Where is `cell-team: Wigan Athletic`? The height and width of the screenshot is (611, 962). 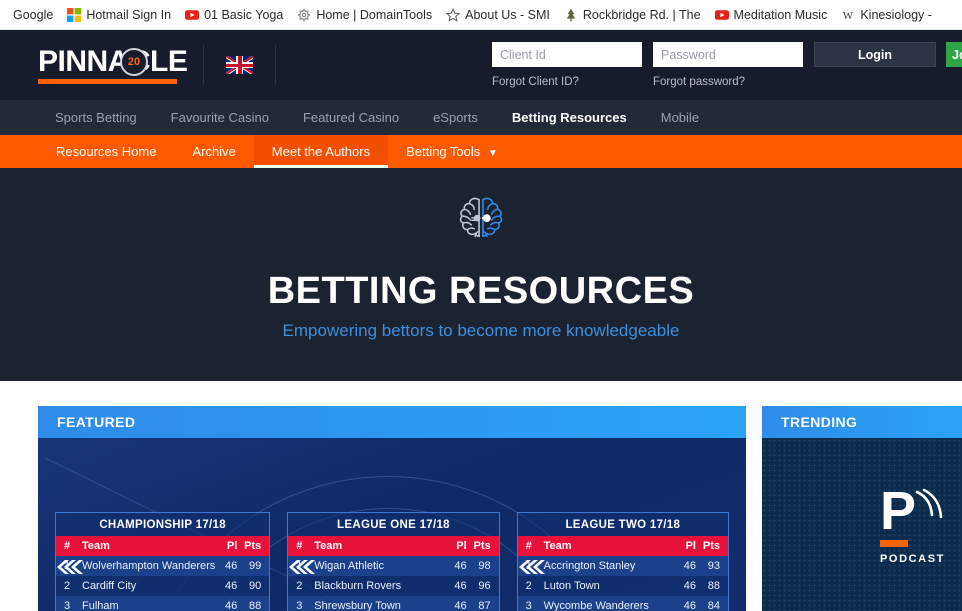 cell-team: Wigan Athletic is located at coordinates (349, 566).